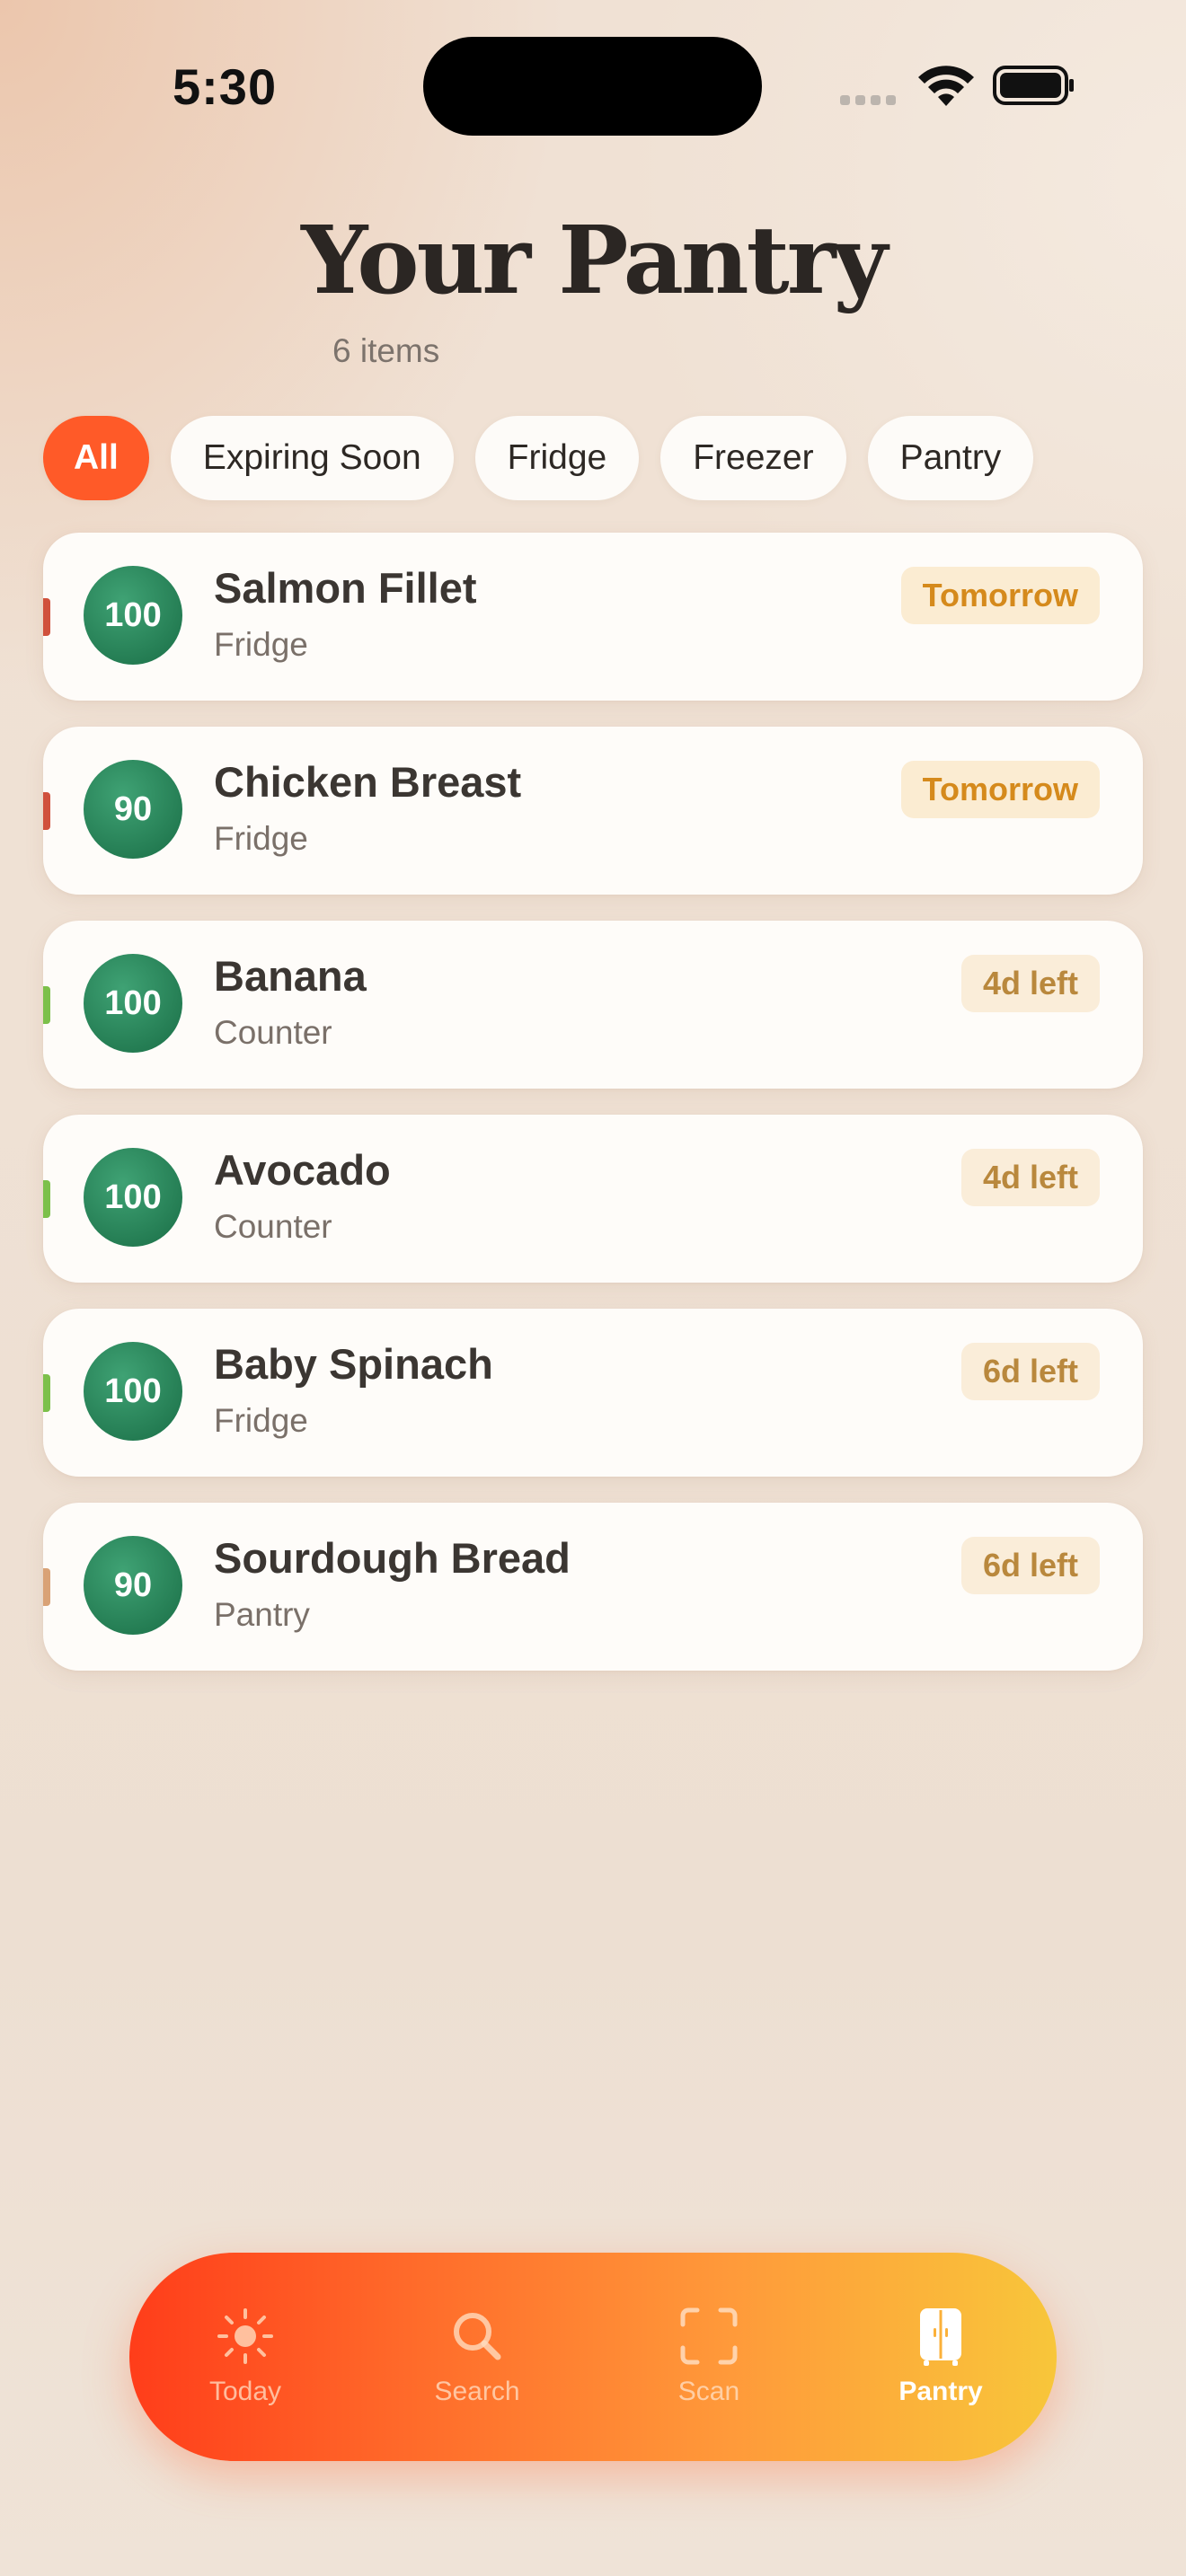  Describe the element at coordinates (302, 1170) in the screenshot. I see `item-name: Avocado` at that location.